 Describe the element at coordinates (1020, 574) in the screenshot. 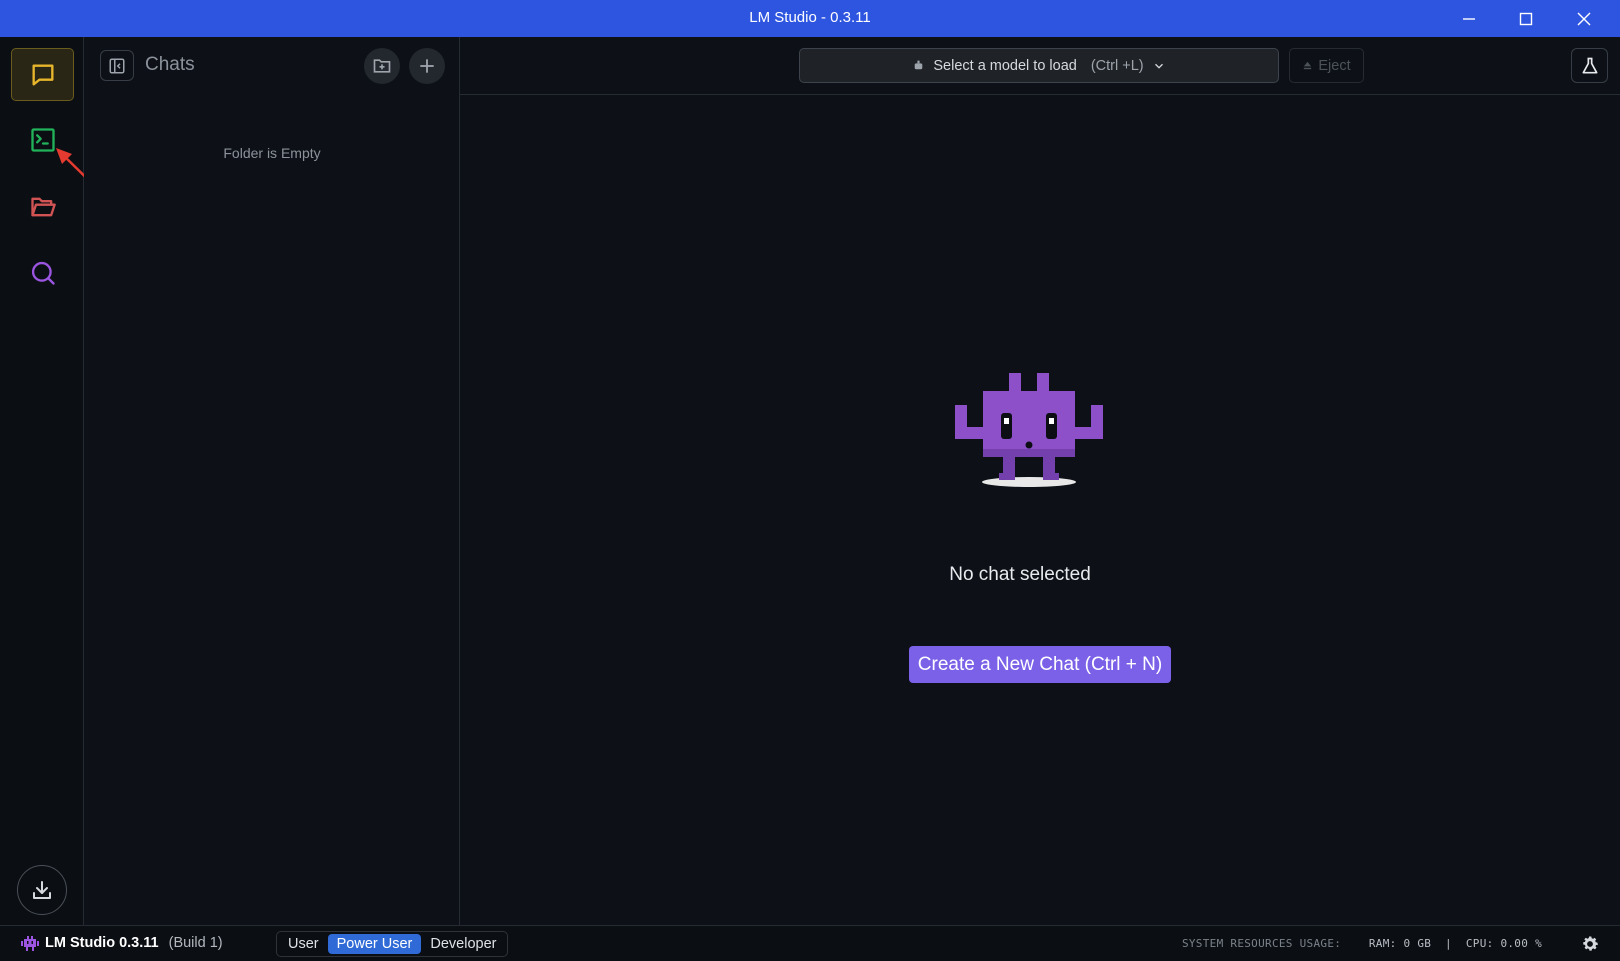

I see `no-chat-message: No chat selected` at that location.